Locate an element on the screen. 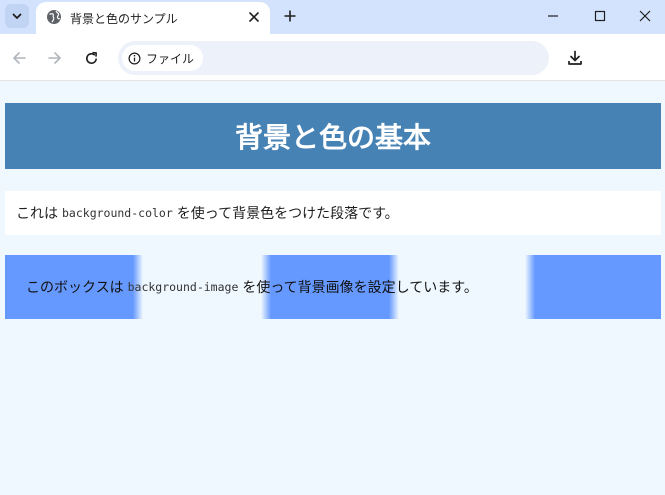 This screenshot has width=665, height=495. maximize-icon is located at coordinates (600, 16).